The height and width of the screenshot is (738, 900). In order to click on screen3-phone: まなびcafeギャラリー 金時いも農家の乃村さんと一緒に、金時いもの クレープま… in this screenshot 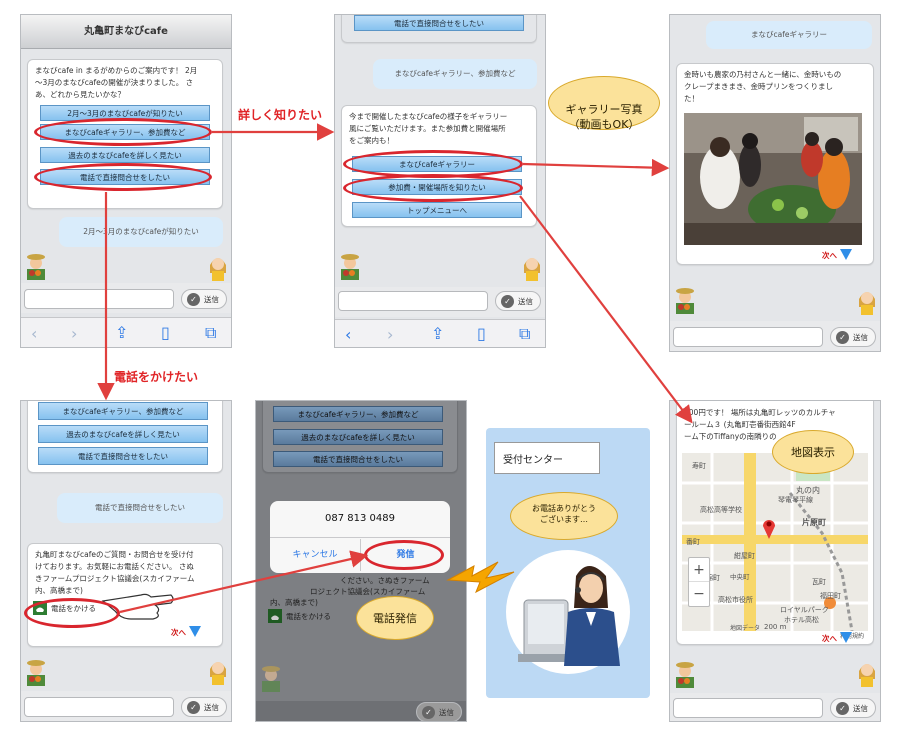, I will do `click(775, 183)`.